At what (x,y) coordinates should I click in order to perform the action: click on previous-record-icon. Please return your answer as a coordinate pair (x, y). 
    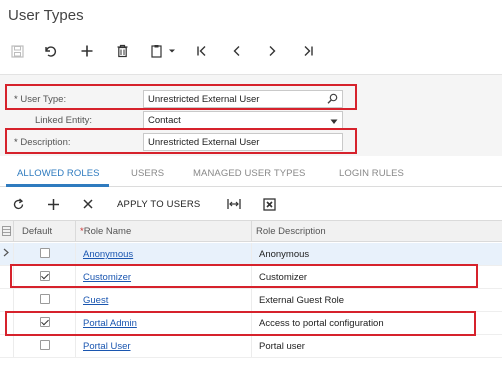
    Looking at the image, I should click on (237, 51).